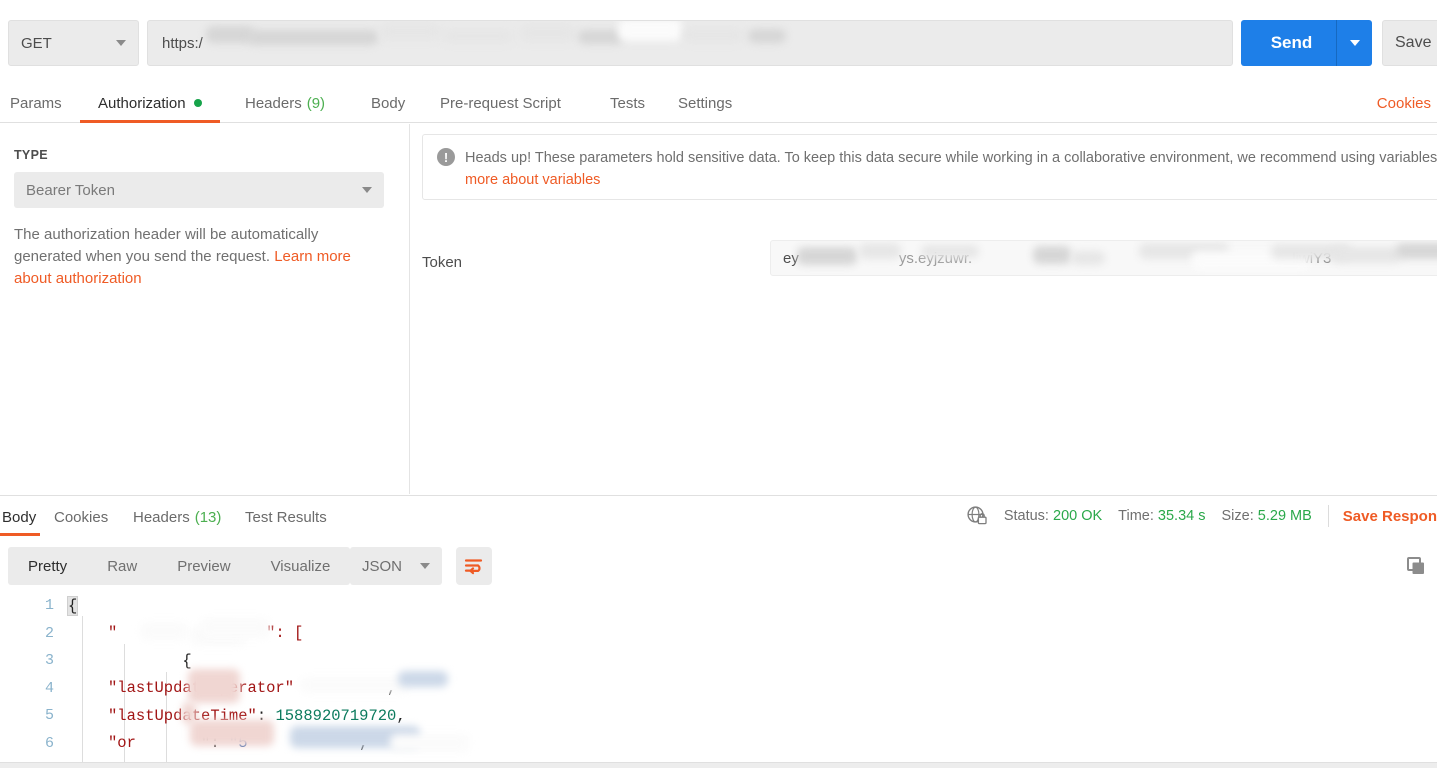 The height and width of the screenshot is (768, 1437). I want to click on cookies-link-label: Cookies, so click(1403, 103).